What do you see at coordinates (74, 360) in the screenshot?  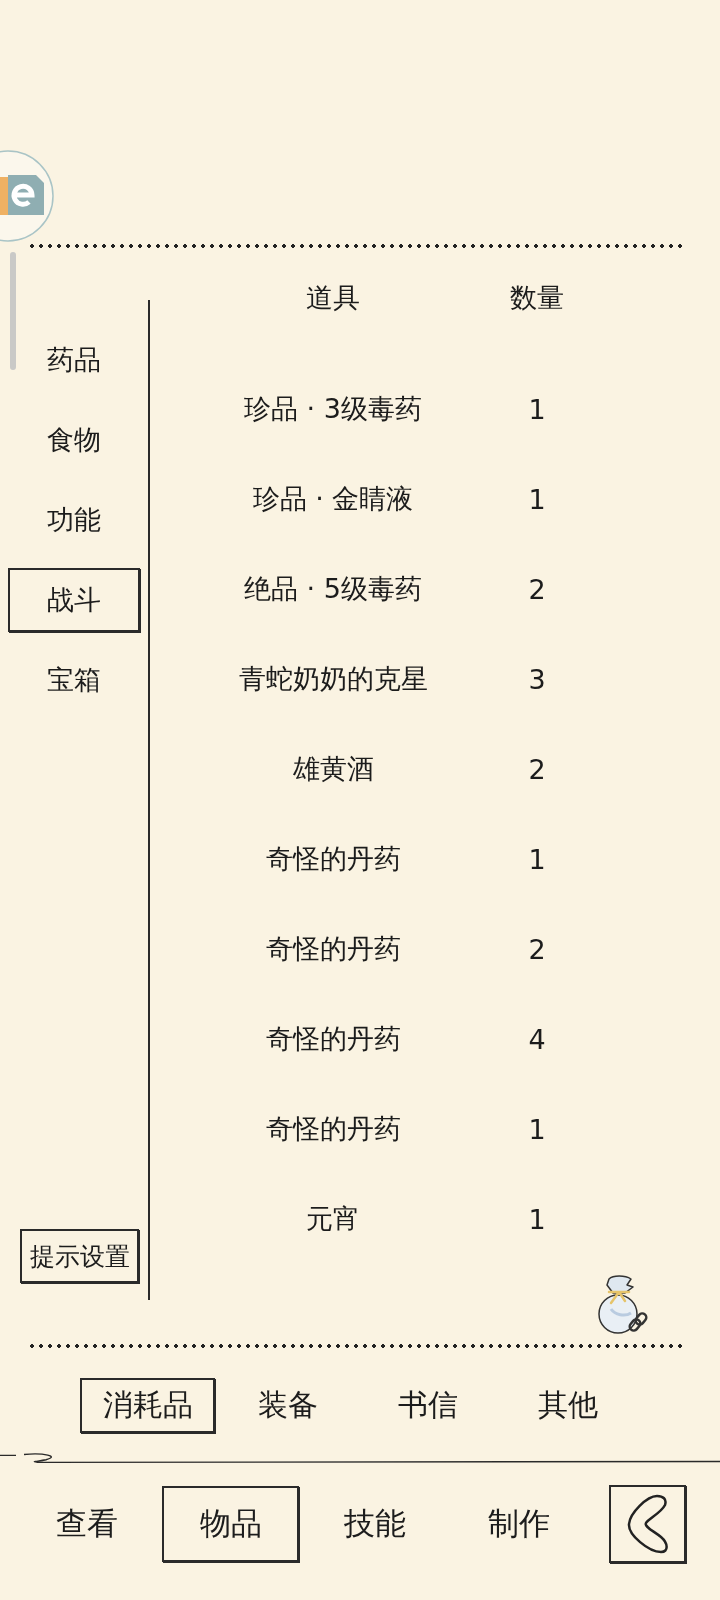 I see `sidebar-tab: 药品` at bounding box center [74, 360].